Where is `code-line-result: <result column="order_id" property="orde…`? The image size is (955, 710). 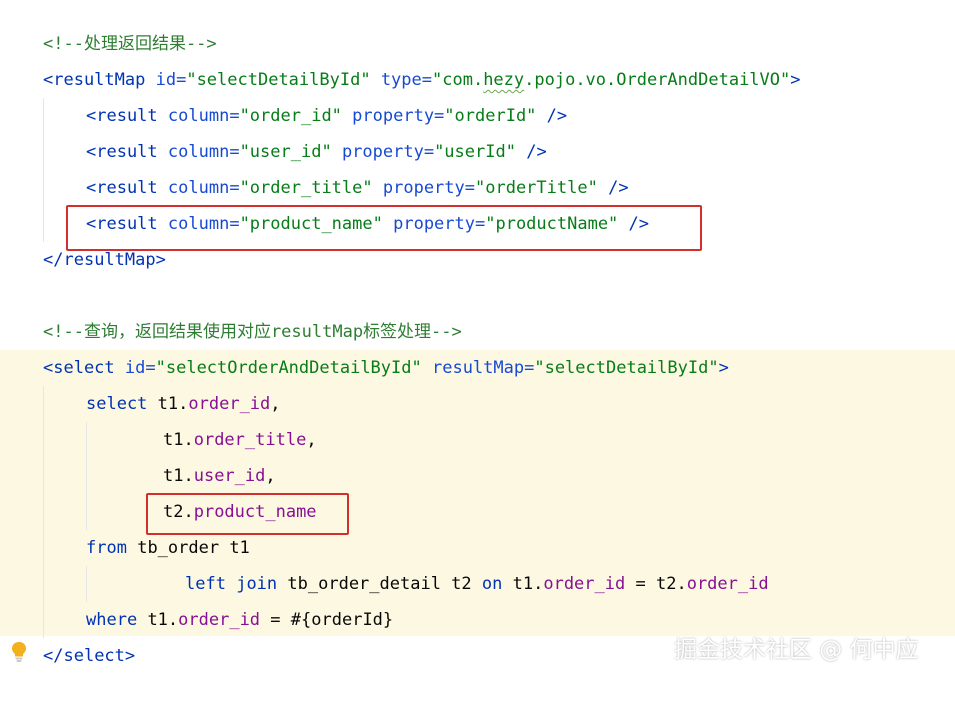 code-line-result: <result column="order_id" property="orde… is located at coordinates (477, 116).